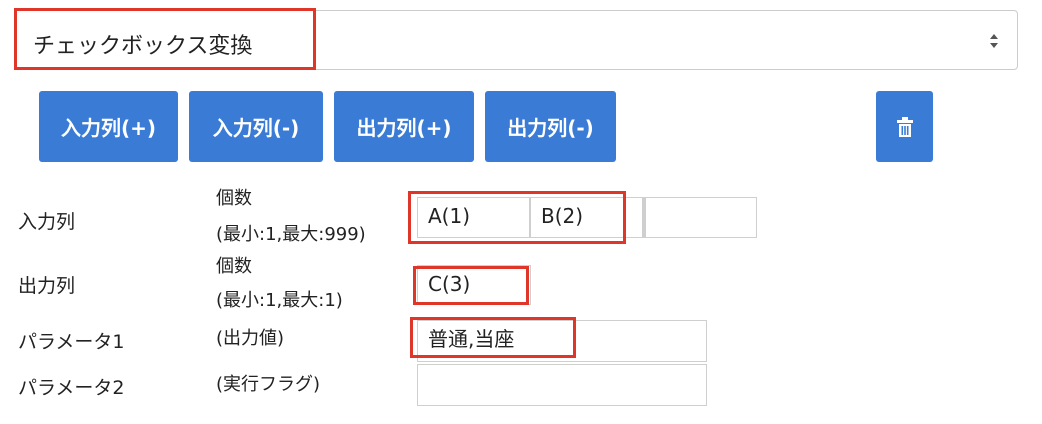 Image resolution: width=1042 pixels, height=424 pixels. I want to click on highlight-input-columns, so click(517, 217).